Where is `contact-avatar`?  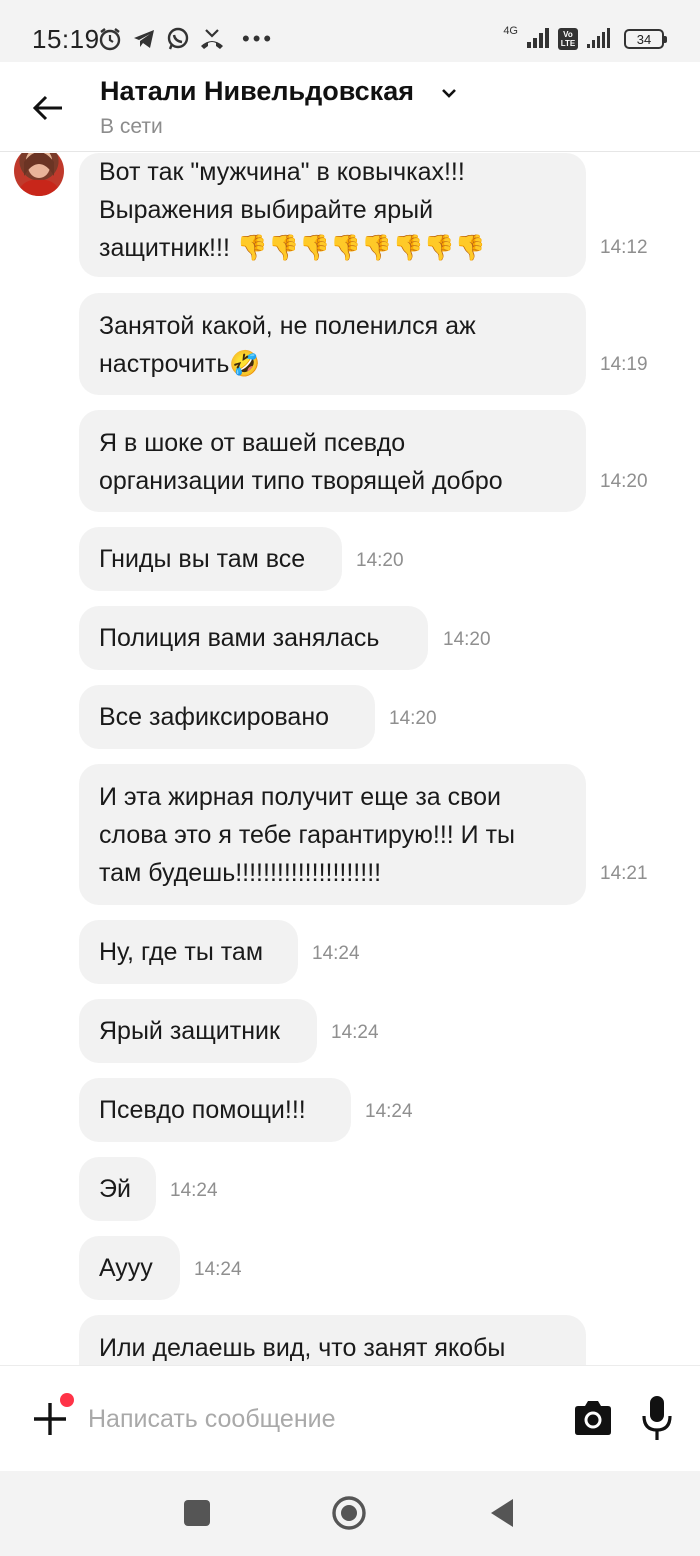
contact-avatar is located at coordinates (39, 174).